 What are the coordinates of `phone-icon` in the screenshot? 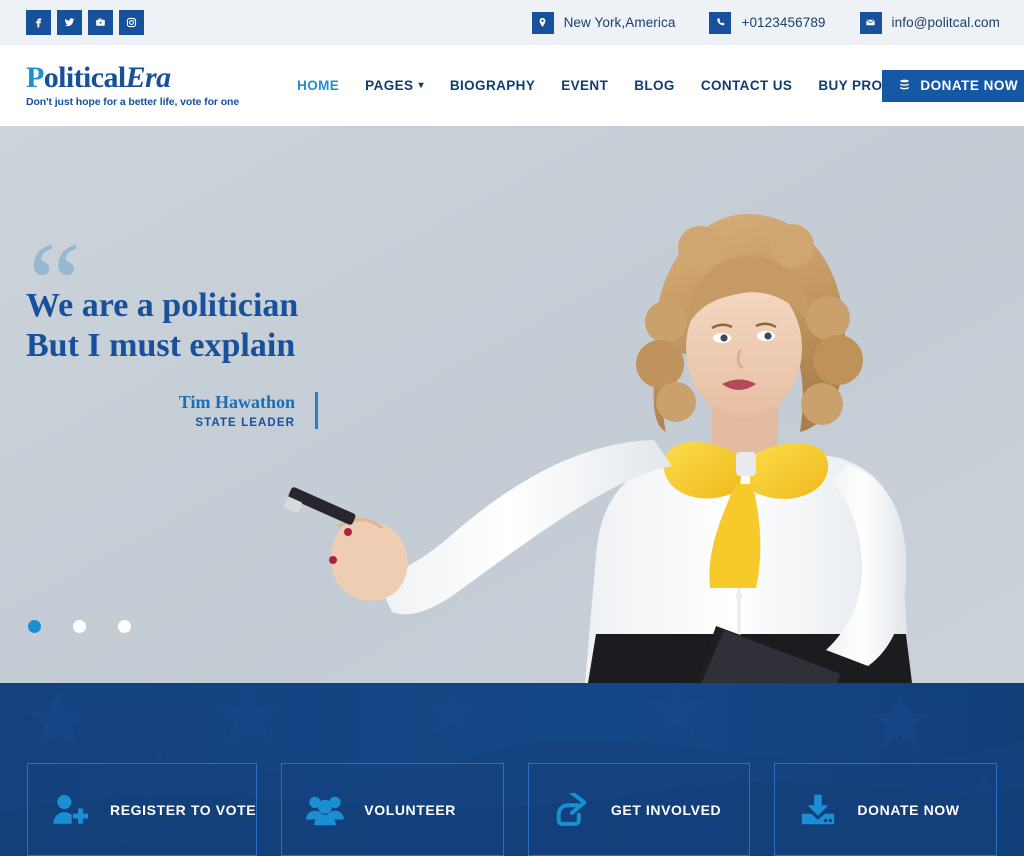 It's located at (720, 22).